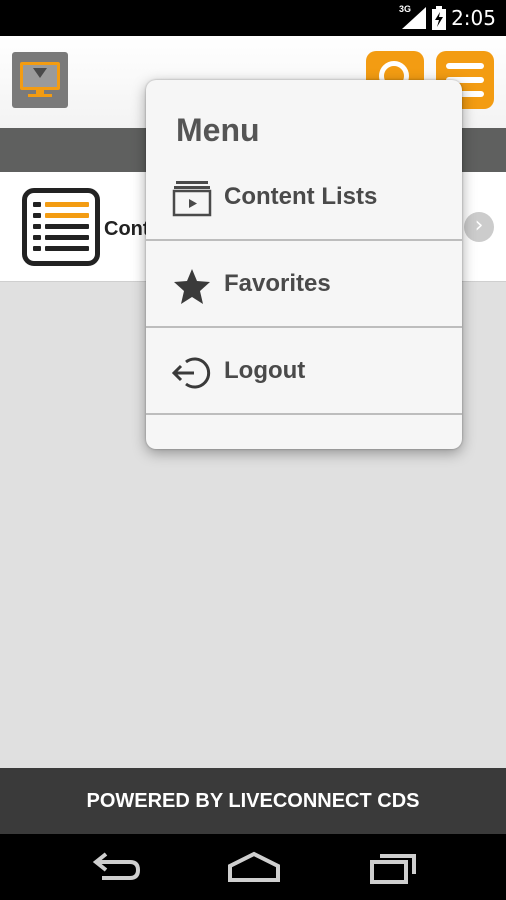 The width and height of the screenshot is (506, 900). I want to click on home-icon, so click(254, 868).